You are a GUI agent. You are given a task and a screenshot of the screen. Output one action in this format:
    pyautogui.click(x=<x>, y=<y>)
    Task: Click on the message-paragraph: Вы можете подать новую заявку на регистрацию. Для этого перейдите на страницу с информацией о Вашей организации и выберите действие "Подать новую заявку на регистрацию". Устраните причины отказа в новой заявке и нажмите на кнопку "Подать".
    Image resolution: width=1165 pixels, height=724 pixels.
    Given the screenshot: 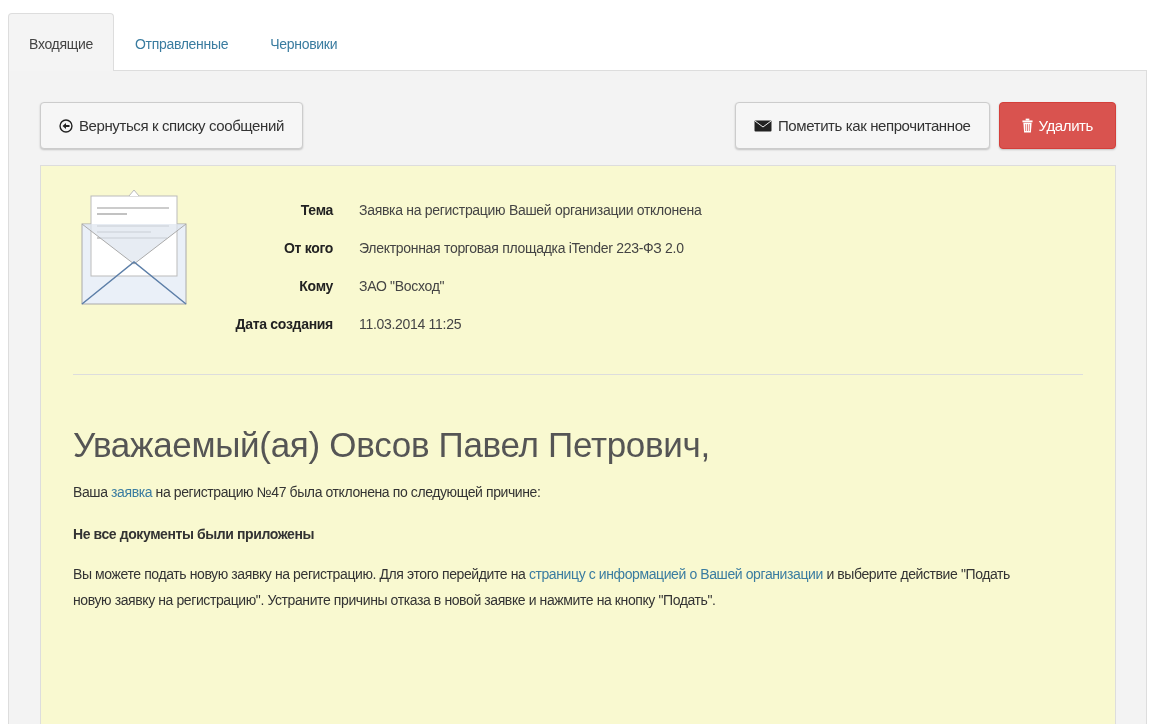 What is the action you would take?
    pyautogui.click(x=542, y=587)
    